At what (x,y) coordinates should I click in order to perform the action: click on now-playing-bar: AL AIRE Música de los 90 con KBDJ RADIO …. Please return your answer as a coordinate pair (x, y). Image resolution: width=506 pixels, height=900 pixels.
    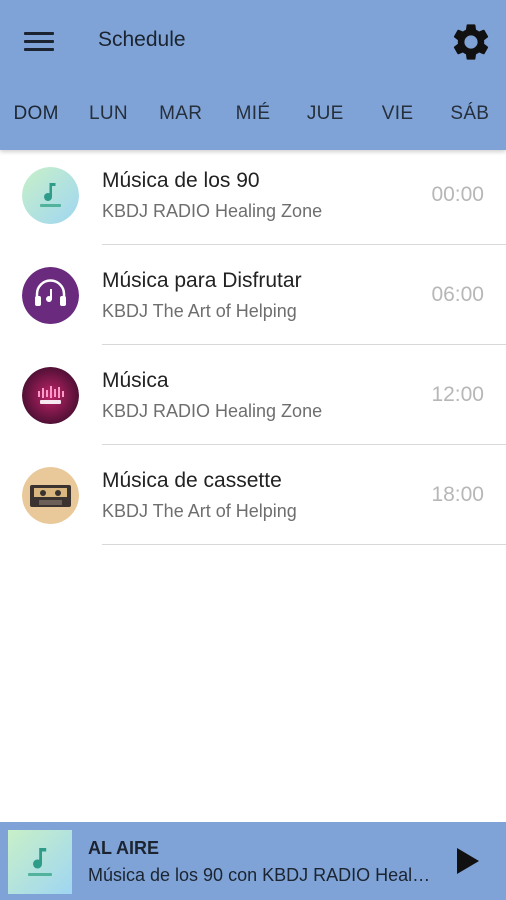
    Looking at the image, I should click on (253, 861).